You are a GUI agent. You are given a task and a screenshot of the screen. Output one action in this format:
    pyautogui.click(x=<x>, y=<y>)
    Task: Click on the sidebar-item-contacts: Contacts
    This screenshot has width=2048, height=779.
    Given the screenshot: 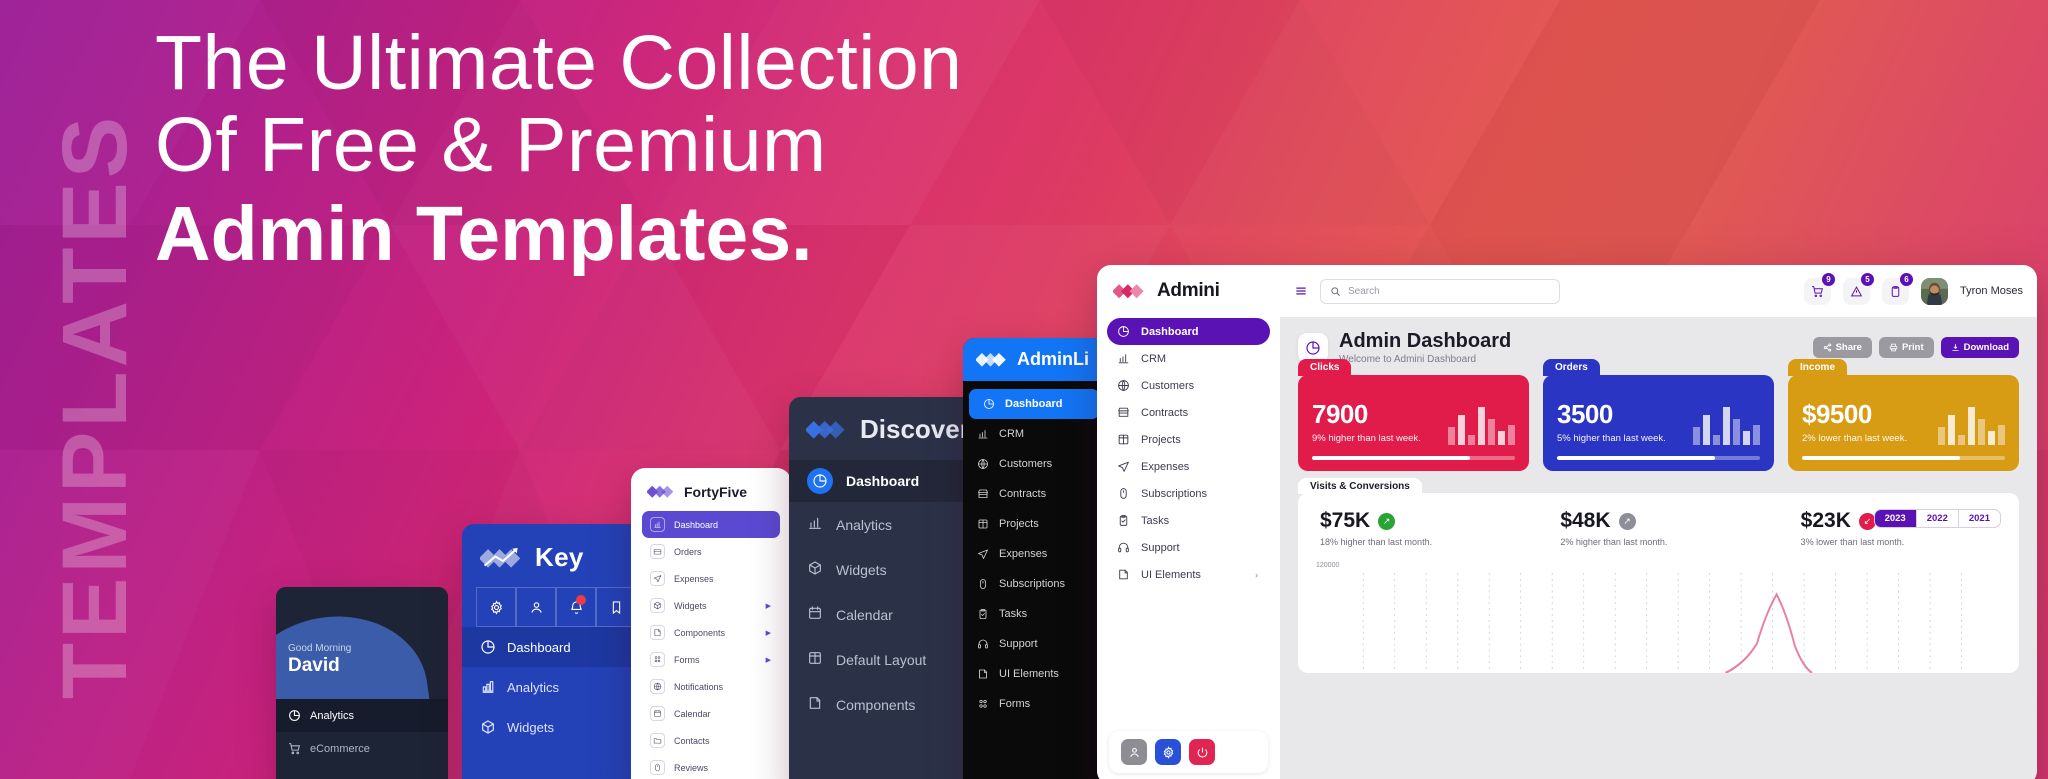 What is the action you would take?
    pyautogui.click(x=711, y=740)
    